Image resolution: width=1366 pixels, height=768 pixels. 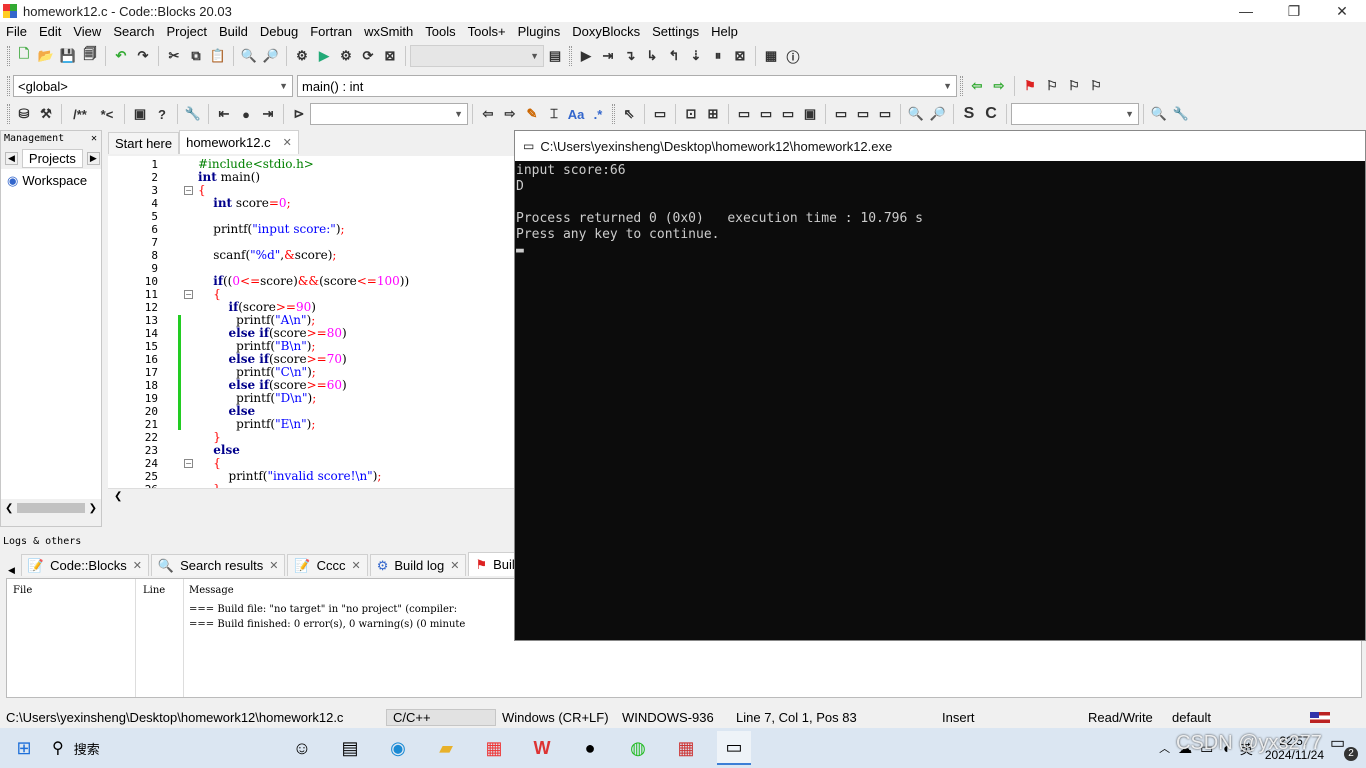 I want to click on rebuild-icon: ⟳, so click(x=368, y=56).